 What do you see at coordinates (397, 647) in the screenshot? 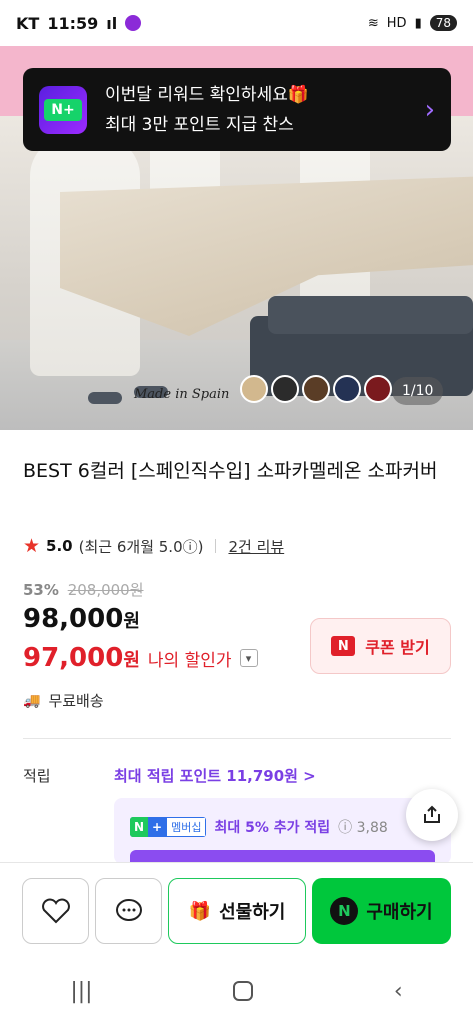
I see `coupon-label: 쿠폰 받기` at bounding box center [397, 647].